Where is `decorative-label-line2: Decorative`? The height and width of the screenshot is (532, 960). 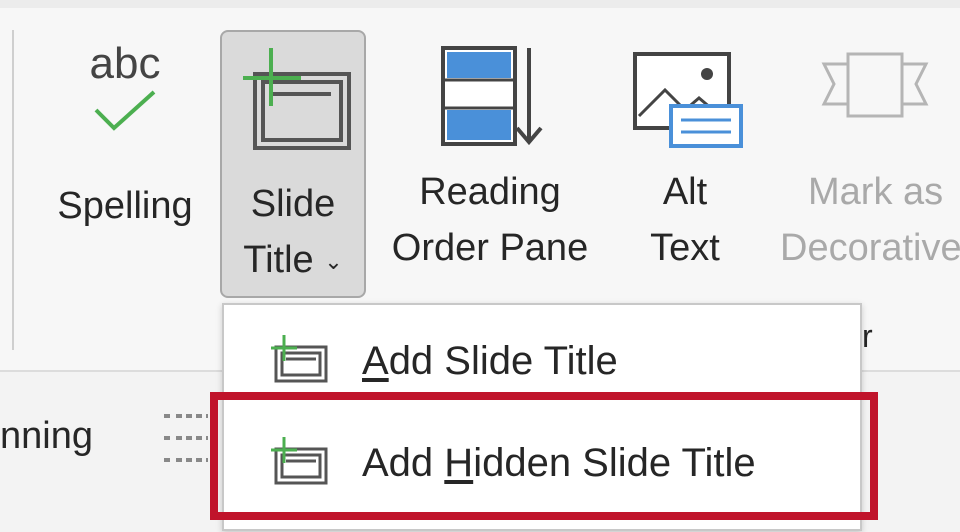
decorative-label-line2: Decorative is located at coordinates (870, 248).